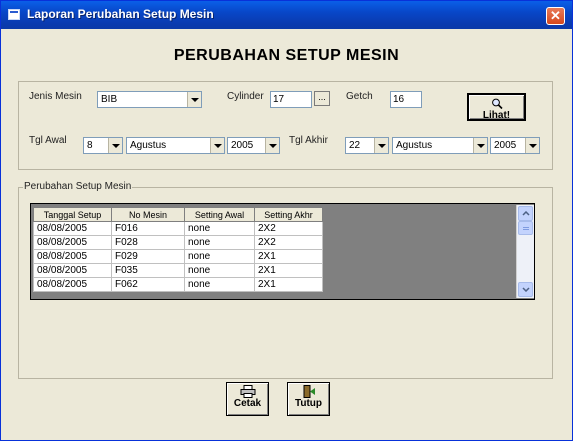 The width and height of the screenshot is (573, 441). I want to click on scroll-up-button, so click(525, 213).